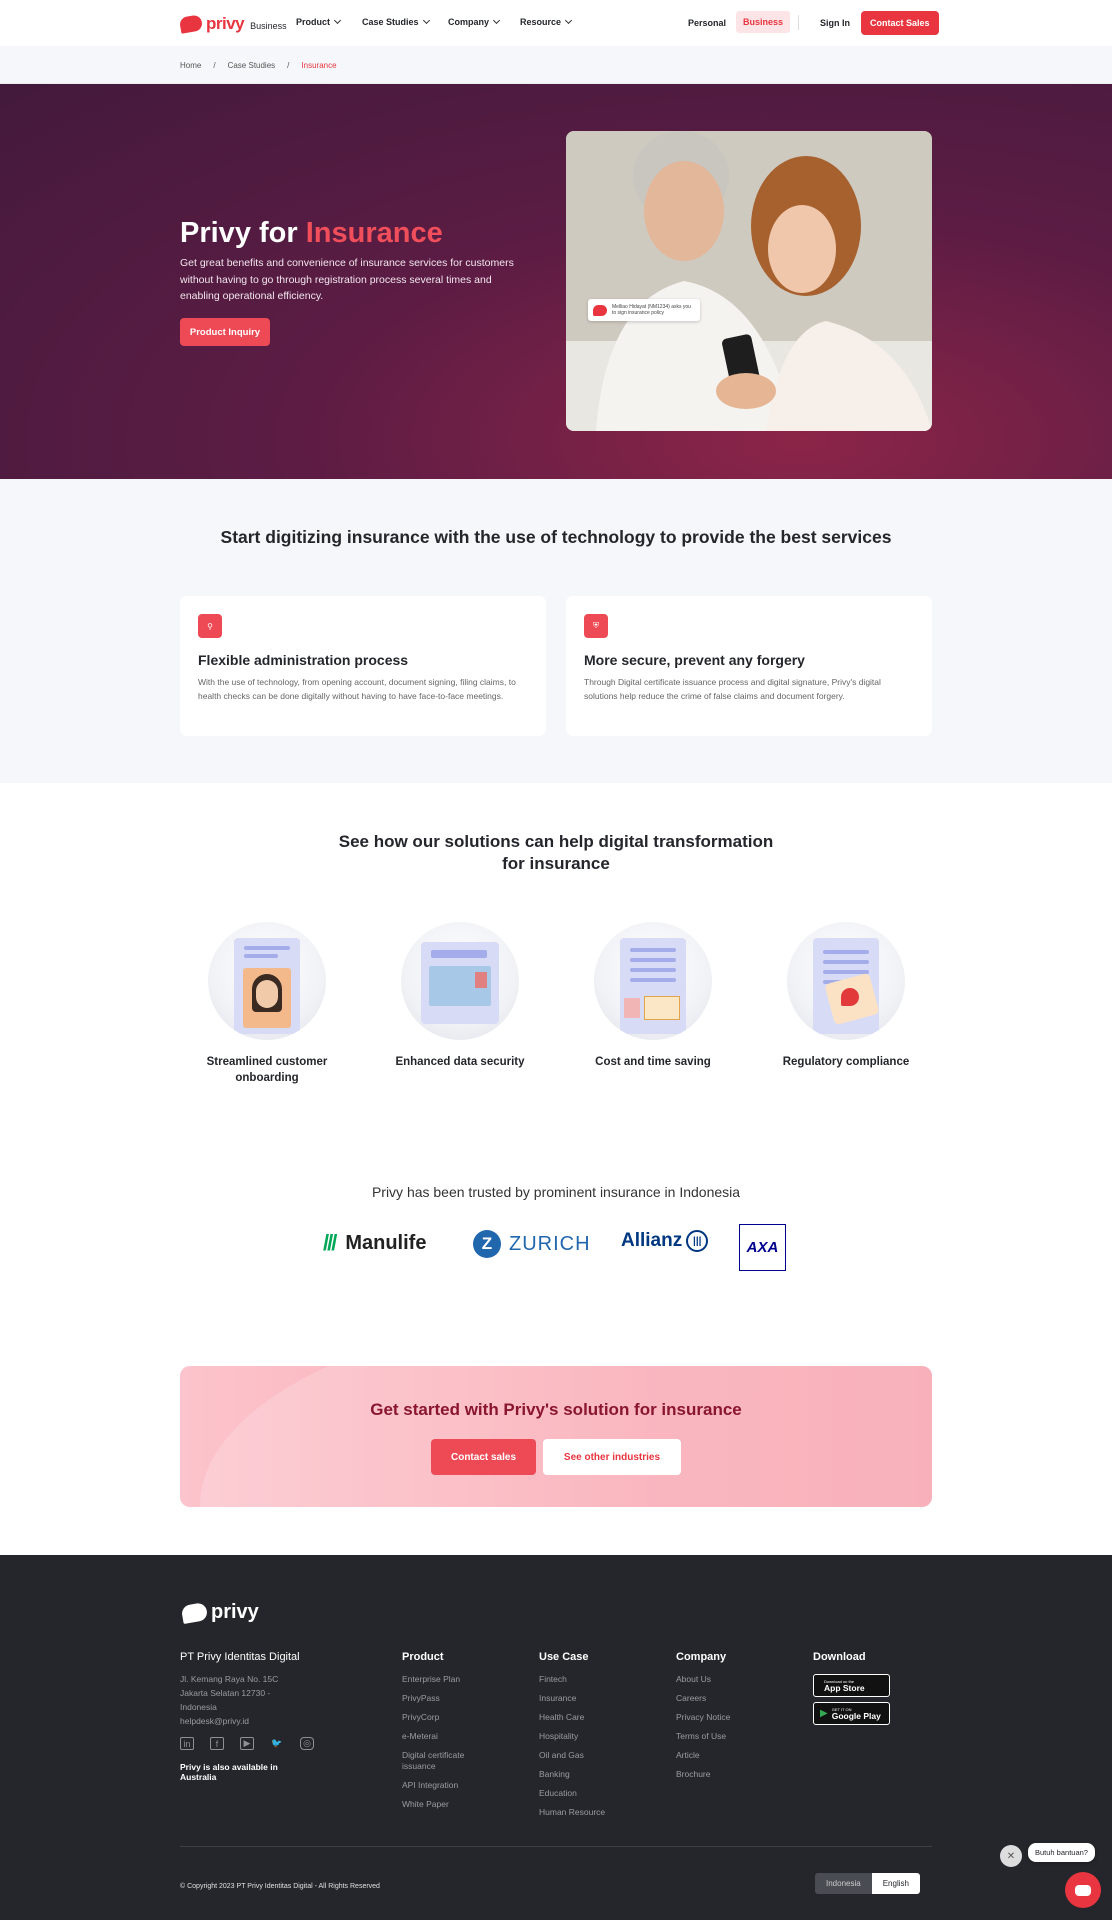 The image size is (1112, 1920). I want to click on instagram-icon: ◎, so click(307, 1743).